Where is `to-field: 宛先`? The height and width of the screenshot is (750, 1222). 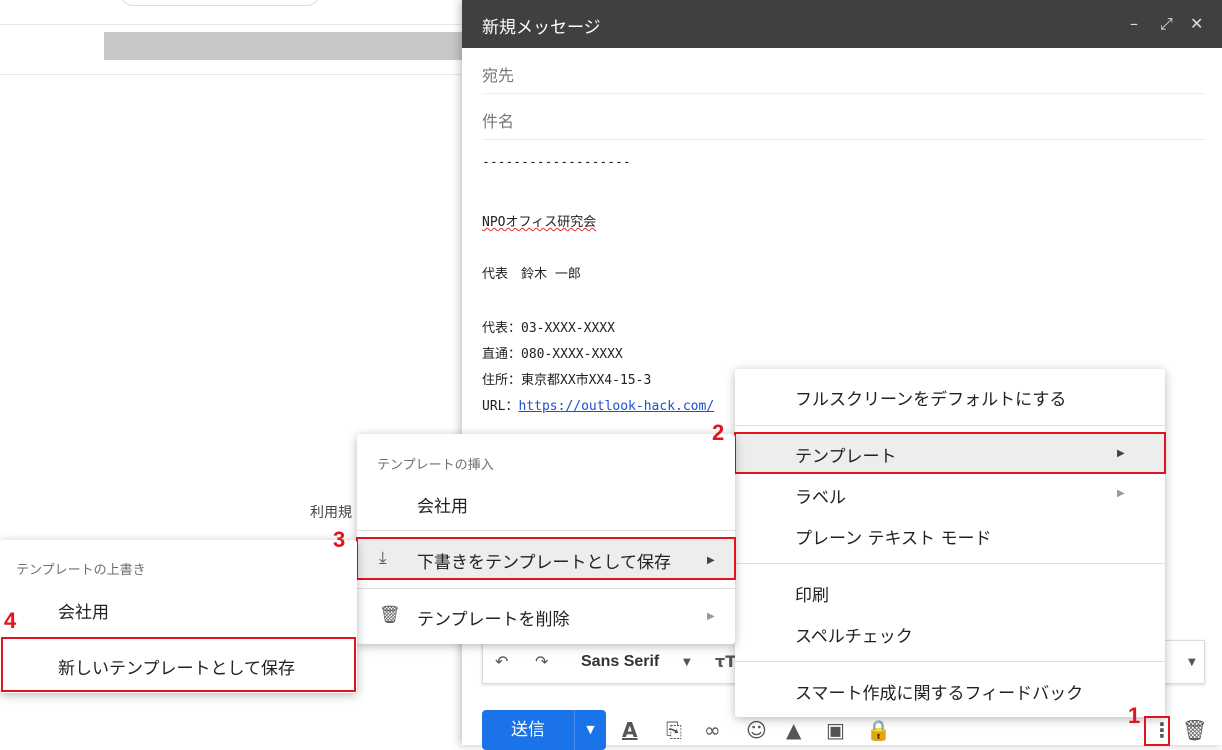
to-field: 宛先 is located at coordinates (843, 72).